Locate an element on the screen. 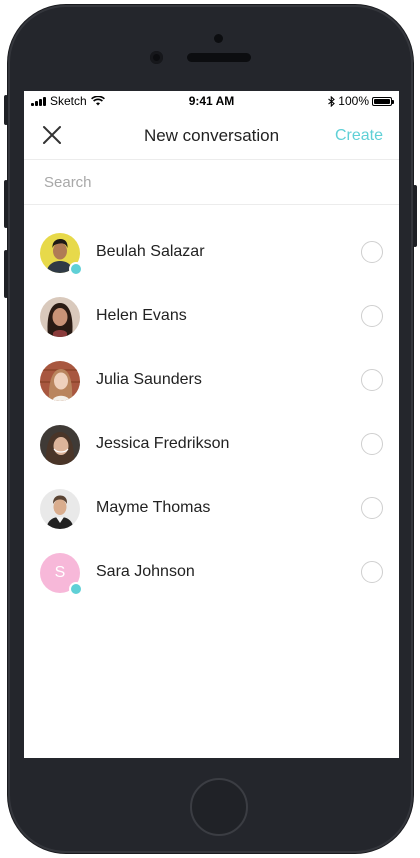  status-bar: Sketch 9:41 AM 100% is located at coordinates (211, 101).